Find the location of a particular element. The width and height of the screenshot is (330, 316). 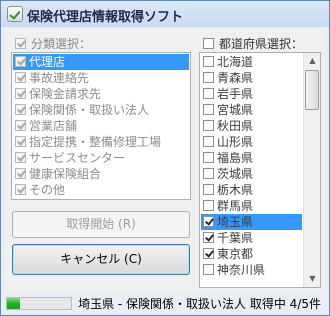

item-label: 山形県 is located at coordinates (235, 142).